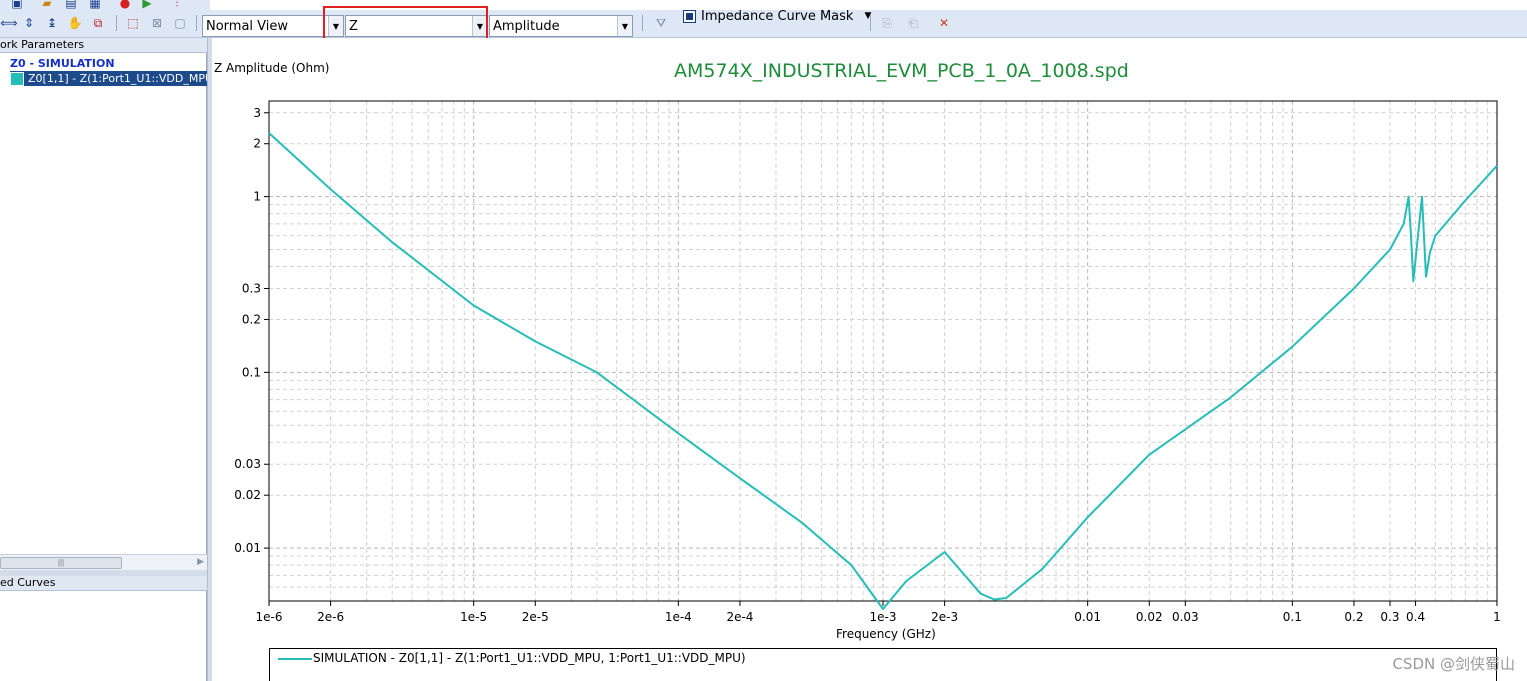 This screenshot has width=1527, height=681. Describe the element at coordinates (944, 617) in the screenshot. I see `x-tick-label: 2e-3` at that location.